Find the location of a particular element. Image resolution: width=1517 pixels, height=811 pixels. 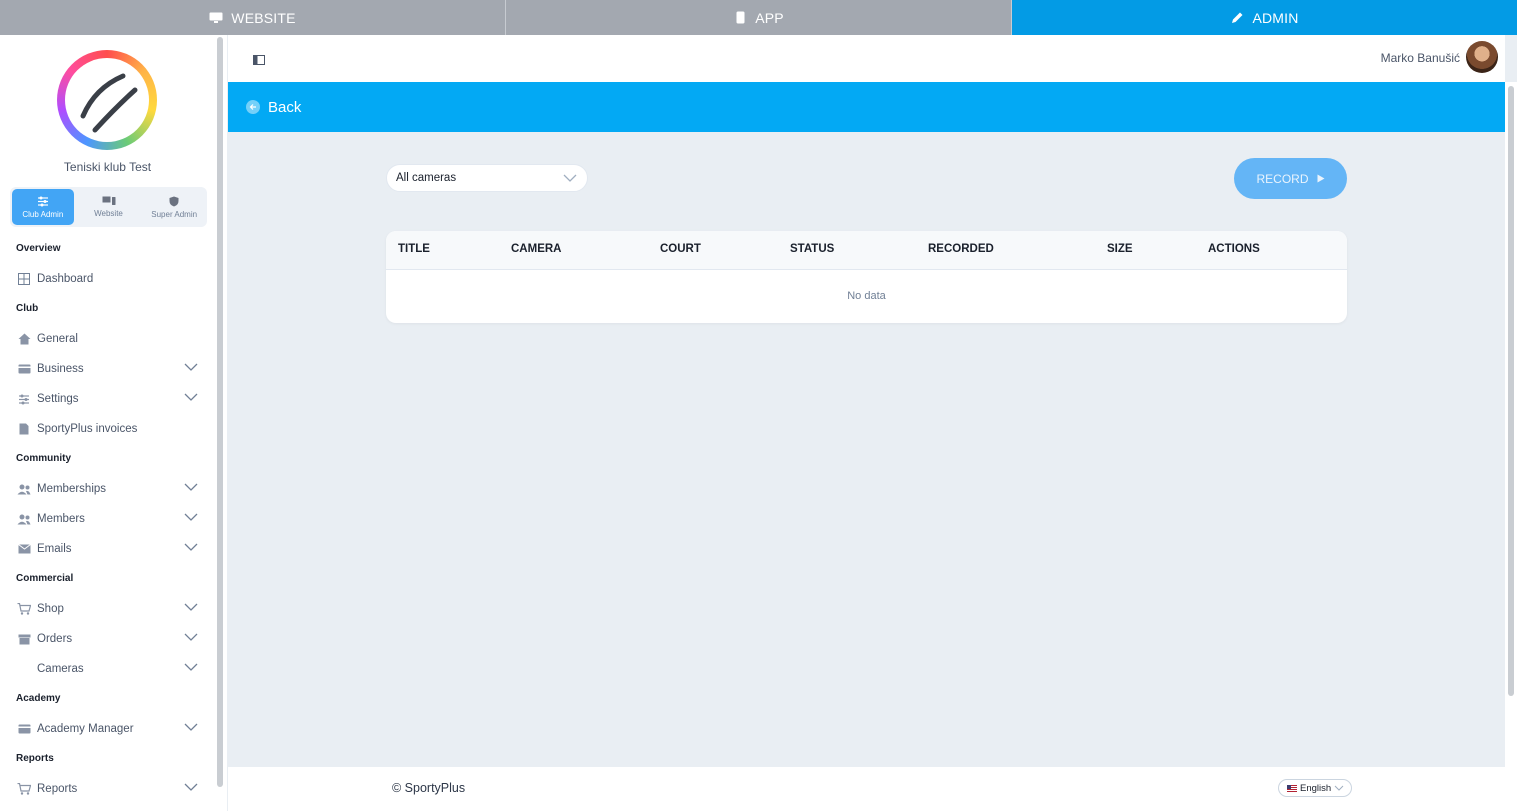

camera-select: All cameras is located at coordinates (487, 178).